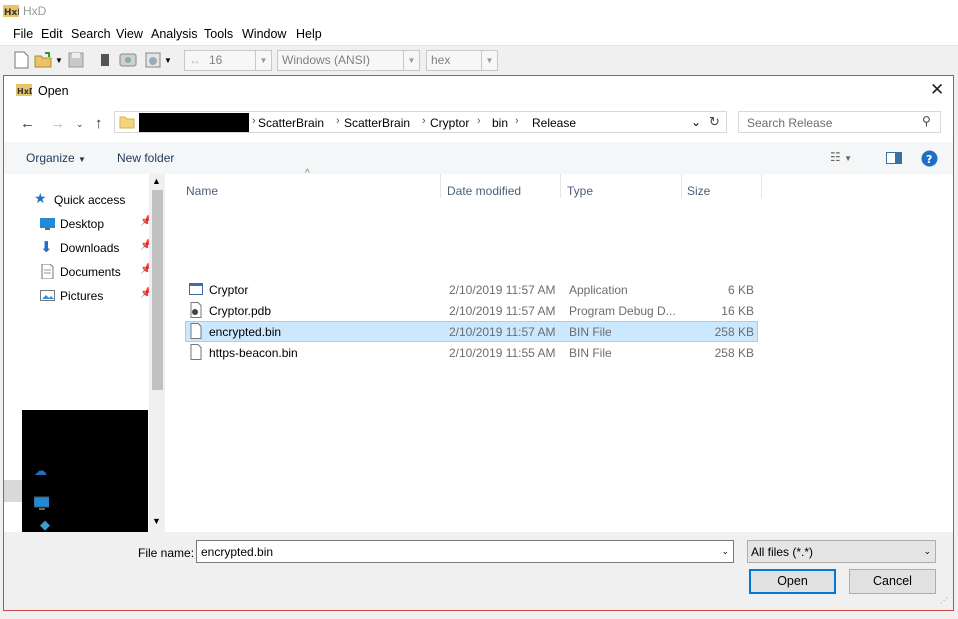 The image size is (958, 619). Describe the element at coordinates (228, 60) in the screenshot. I see `bytes-per-row-select: ↔ 16 ▼` at that location.